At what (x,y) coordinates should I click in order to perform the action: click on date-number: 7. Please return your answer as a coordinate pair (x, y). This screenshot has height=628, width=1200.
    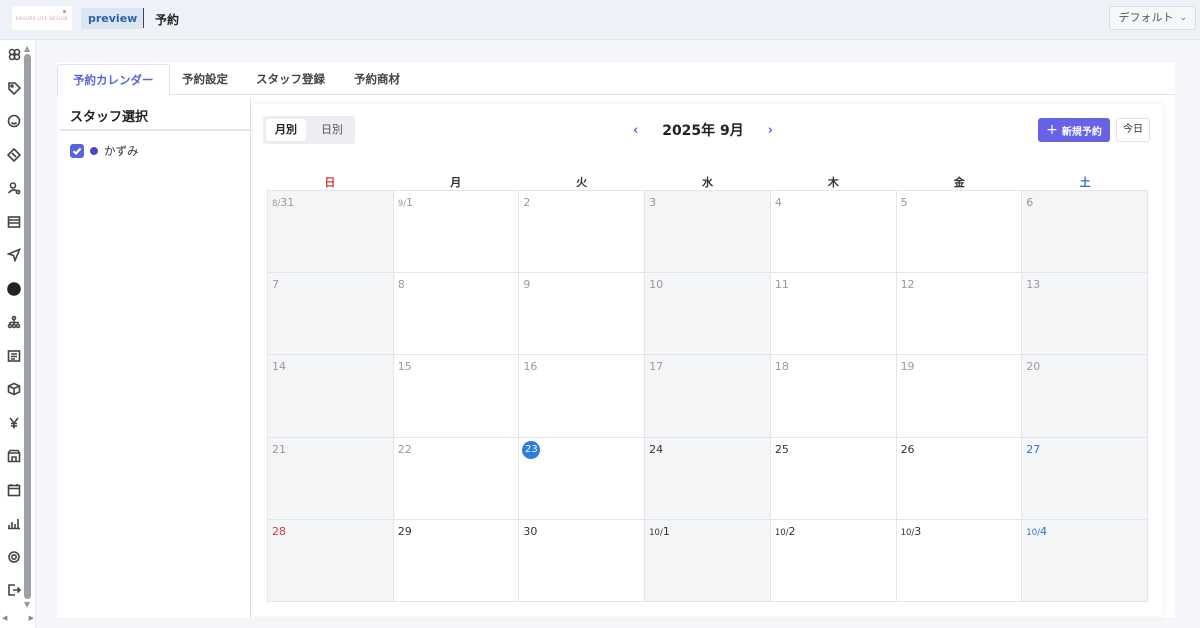
    Looking at the image, I should click on (275, 284).